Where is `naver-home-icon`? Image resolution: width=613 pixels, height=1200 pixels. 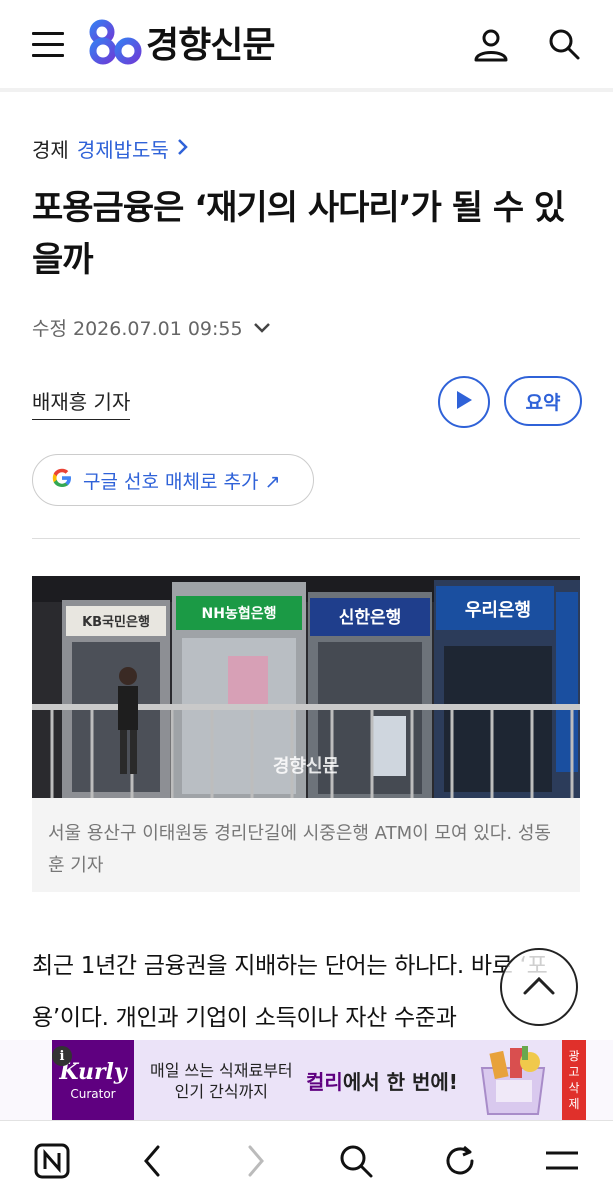 naver-home-icon is located at coordinates (52, 1161).